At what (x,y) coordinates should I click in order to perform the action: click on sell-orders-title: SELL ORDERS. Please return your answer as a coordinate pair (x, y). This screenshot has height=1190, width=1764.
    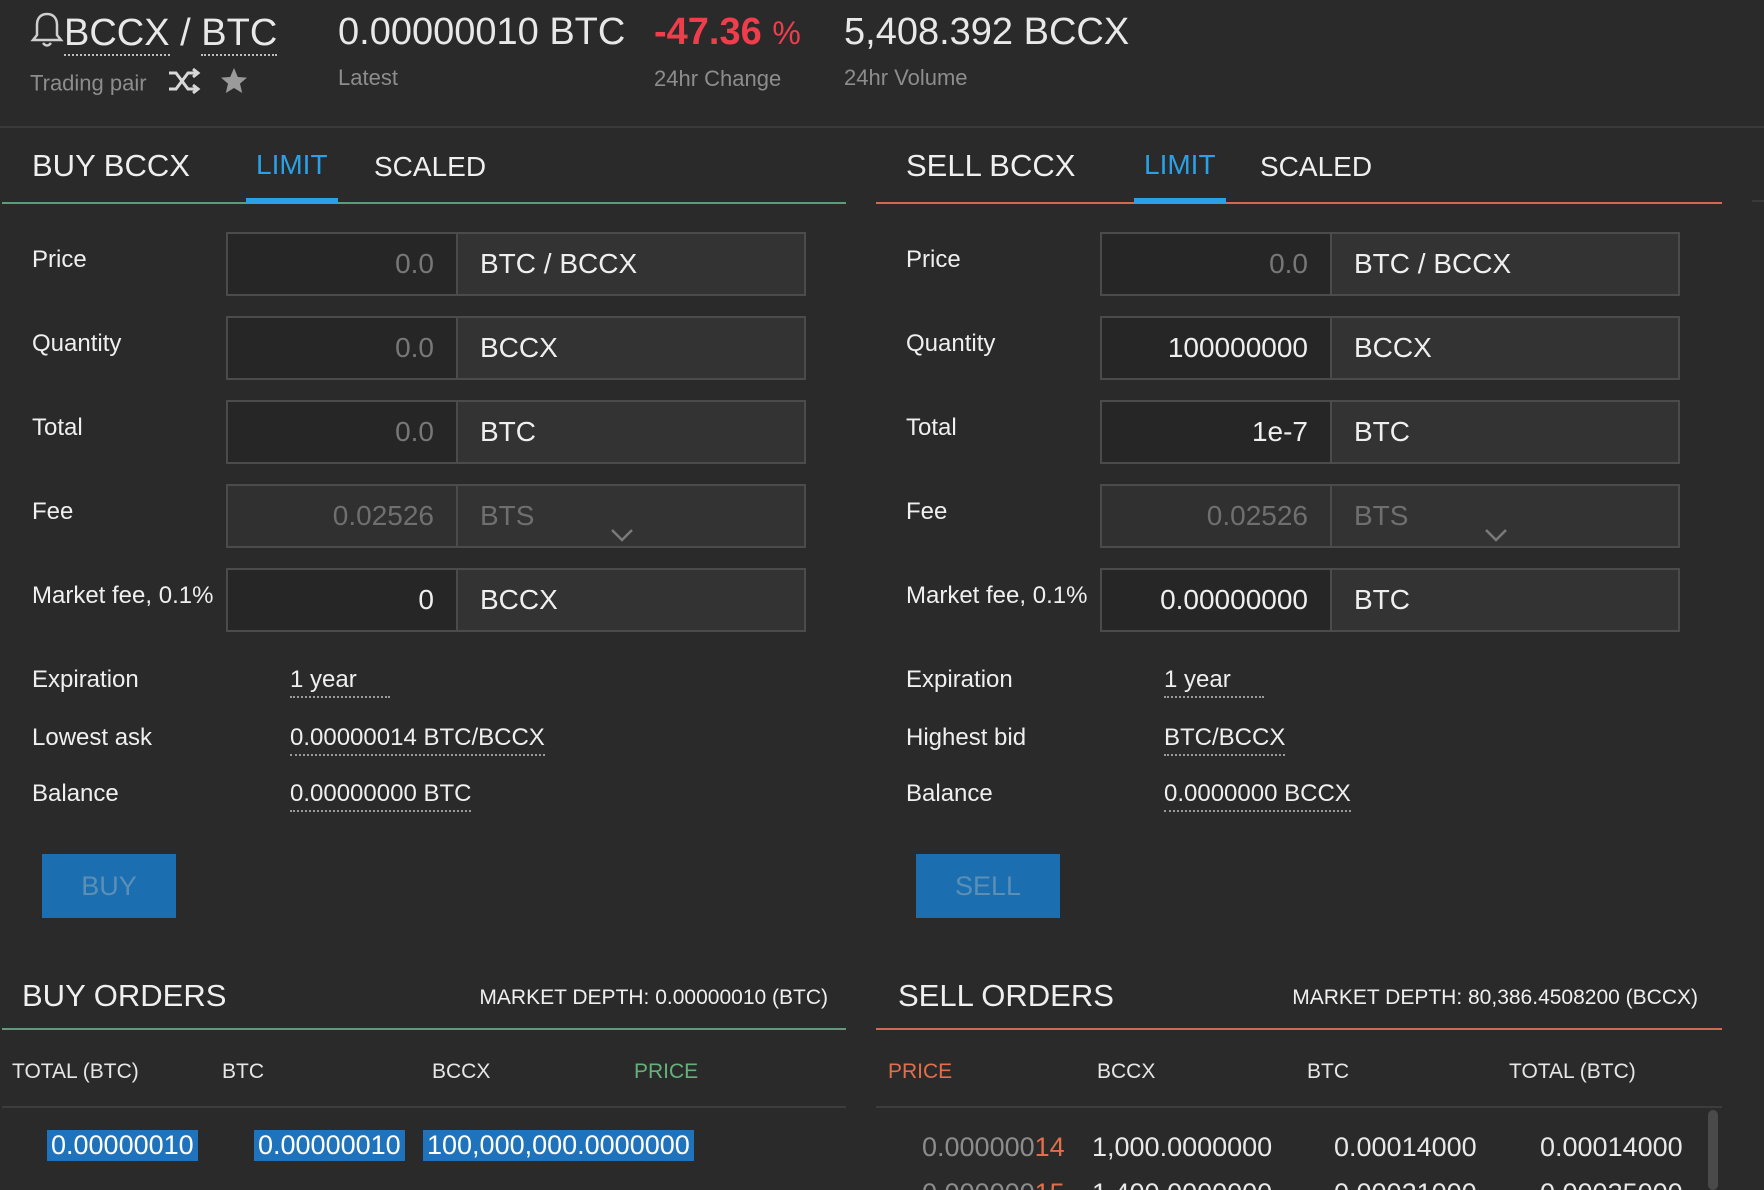
    Looking at the image, I should click on (1006, 995).